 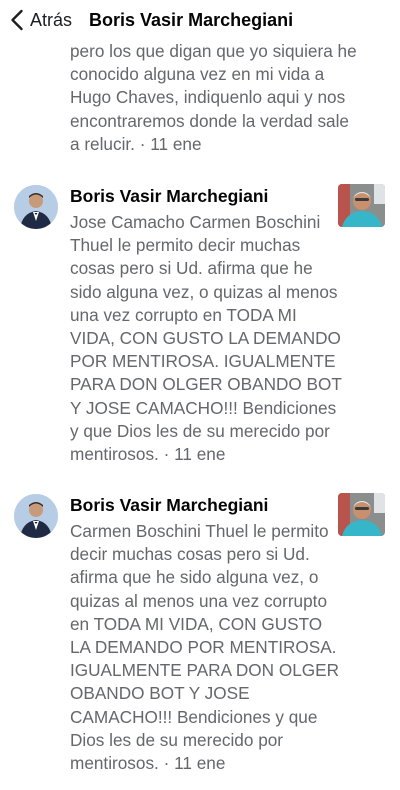 I want to click on back-button: Atrás, so click(x=36, y=20).